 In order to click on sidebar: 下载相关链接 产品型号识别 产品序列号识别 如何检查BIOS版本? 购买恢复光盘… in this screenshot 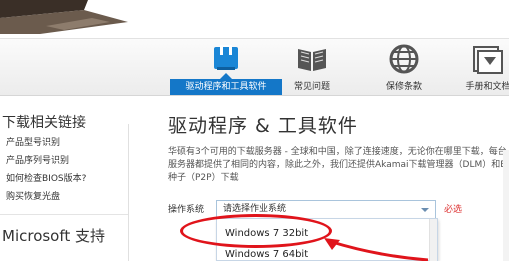, I will do `click(64, 186)`.